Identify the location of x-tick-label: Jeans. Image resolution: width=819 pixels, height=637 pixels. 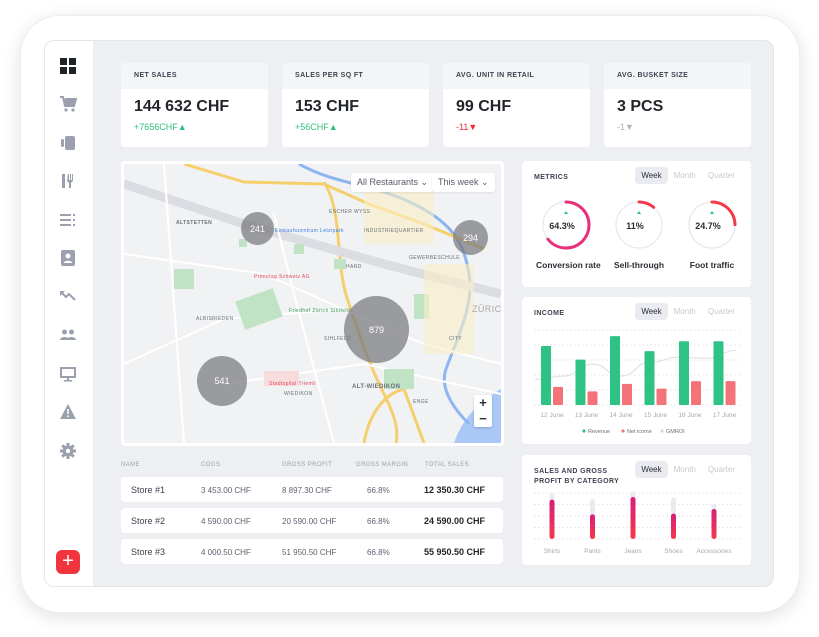
(633, 551).